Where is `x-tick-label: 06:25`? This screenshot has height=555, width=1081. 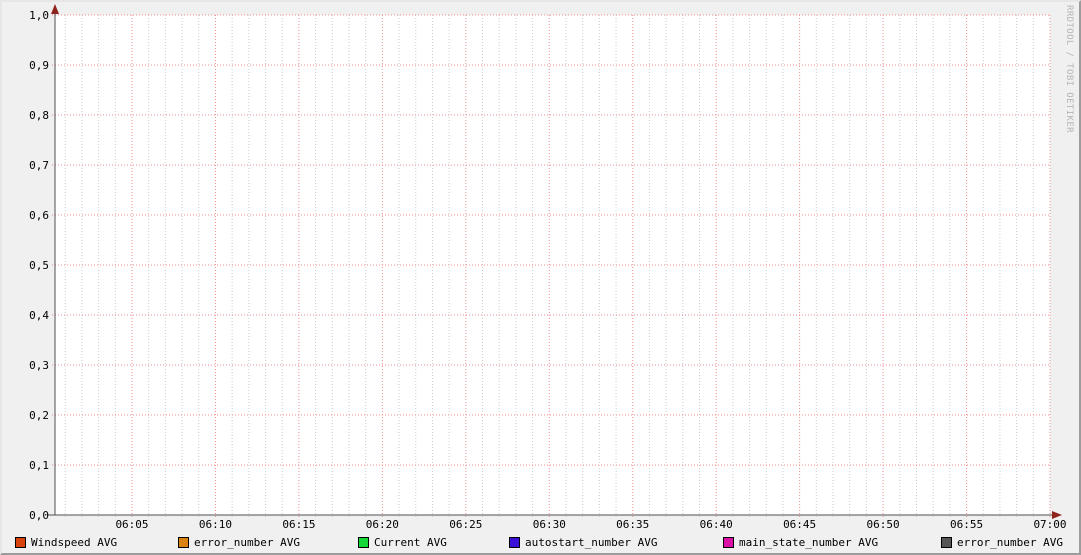 x-tick-label: 06:25 is located at coordinates (465, 524).